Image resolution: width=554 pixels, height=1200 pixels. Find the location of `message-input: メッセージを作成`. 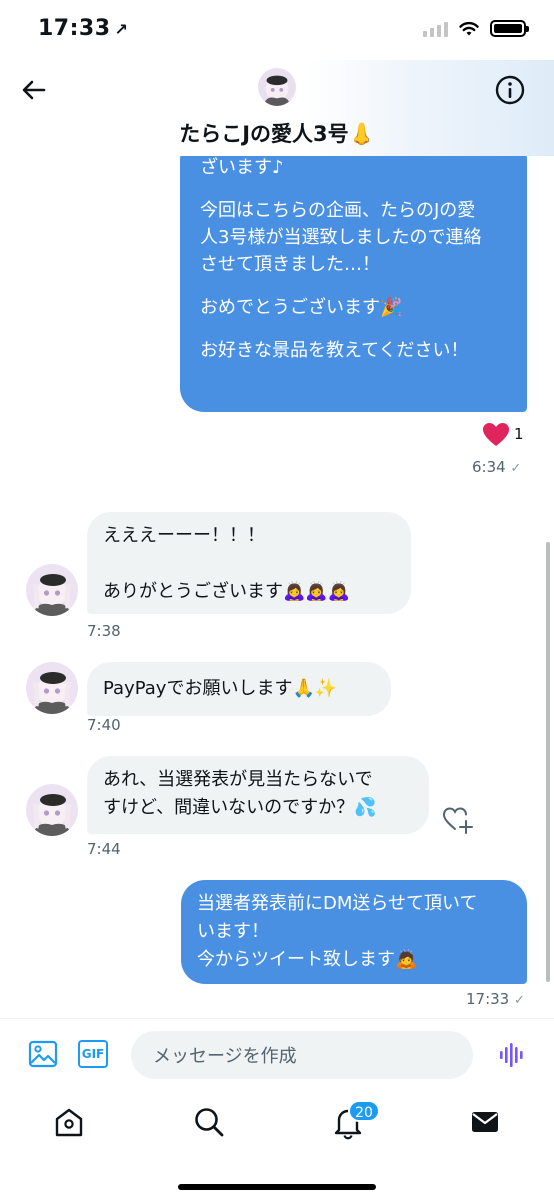

message-input: メッセージを作成 is located at coordinates (302, 1055).